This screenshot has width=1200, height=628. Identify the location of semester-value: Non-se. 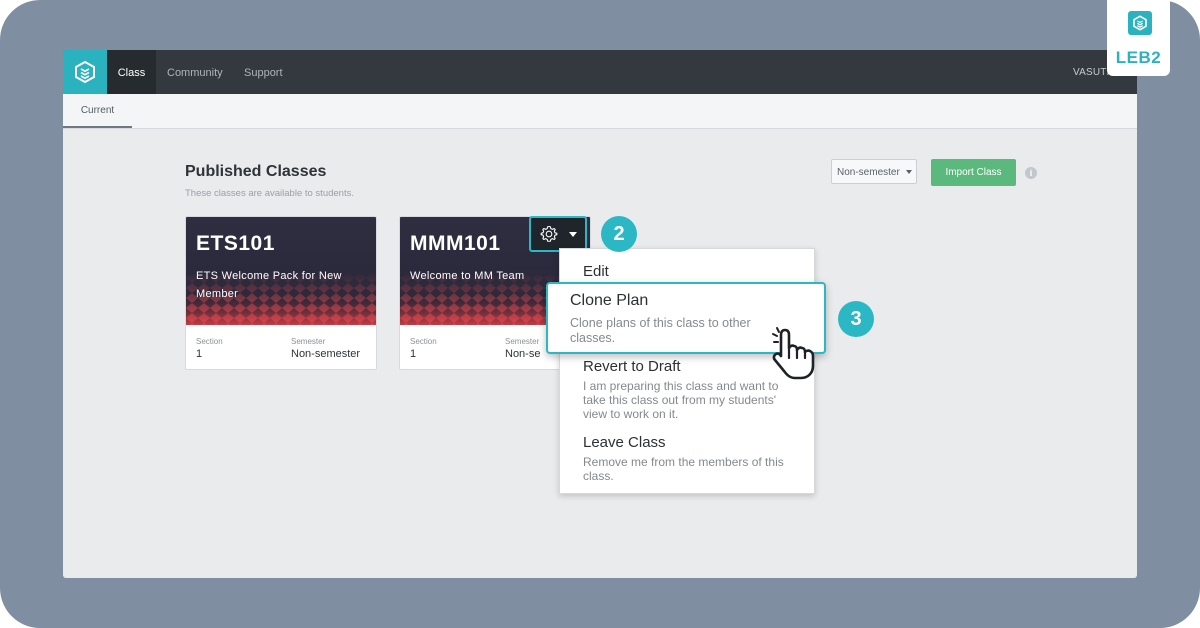
(523, 354).